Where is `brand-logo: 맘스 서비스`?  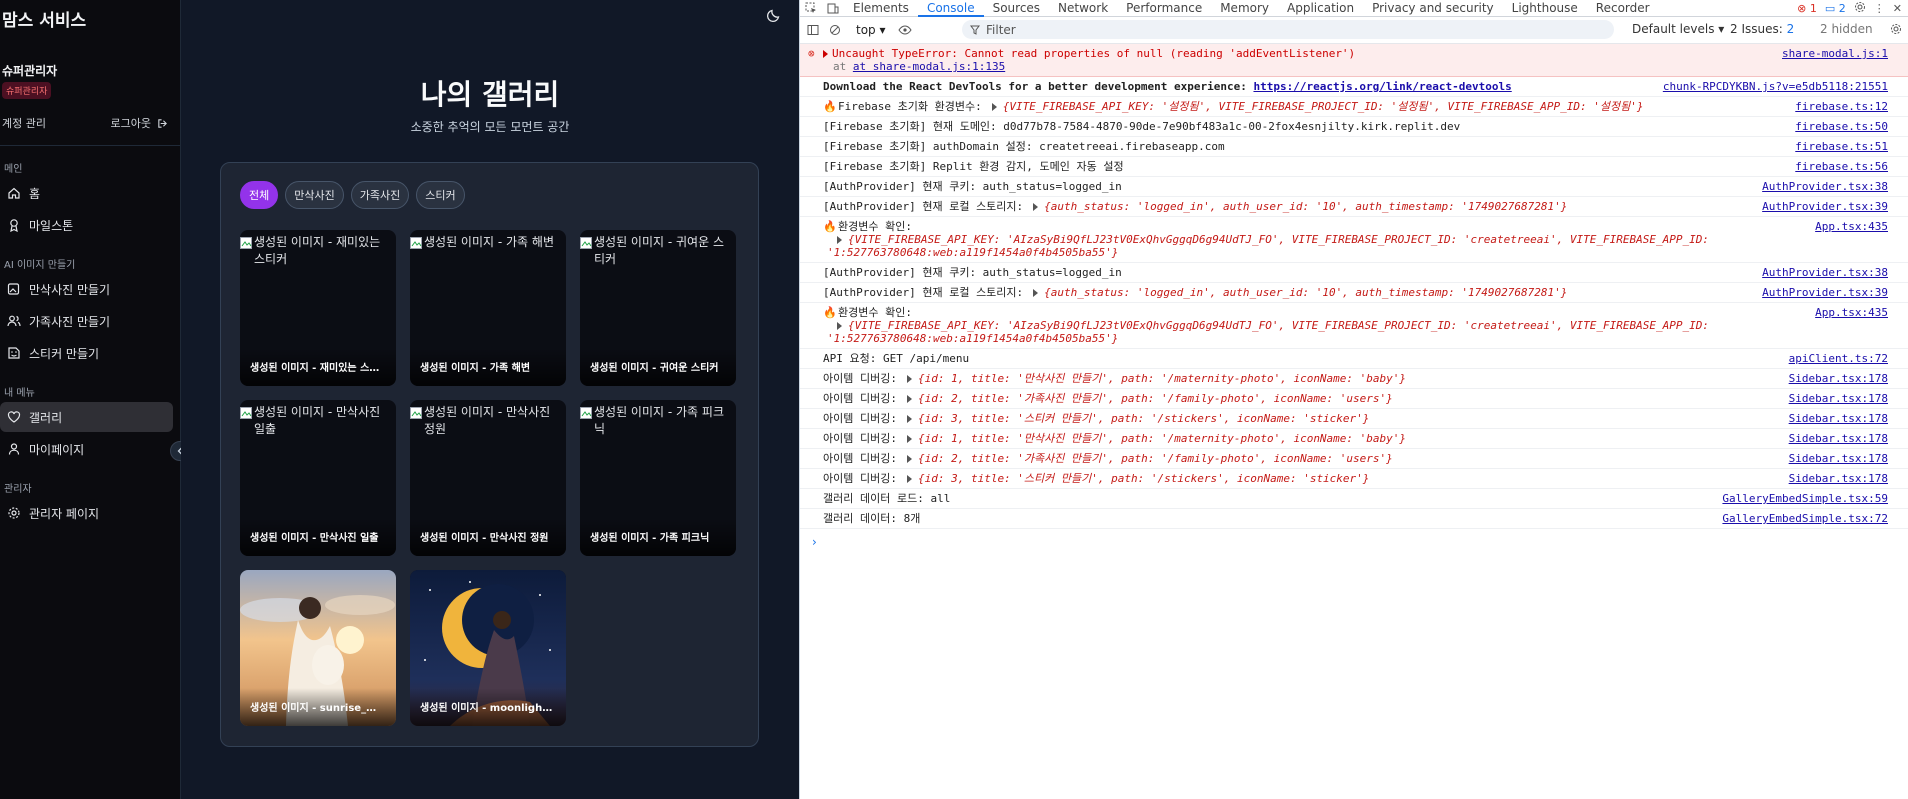 brand-logo: 맘스 서비스 is located at coordinates (90, 17).